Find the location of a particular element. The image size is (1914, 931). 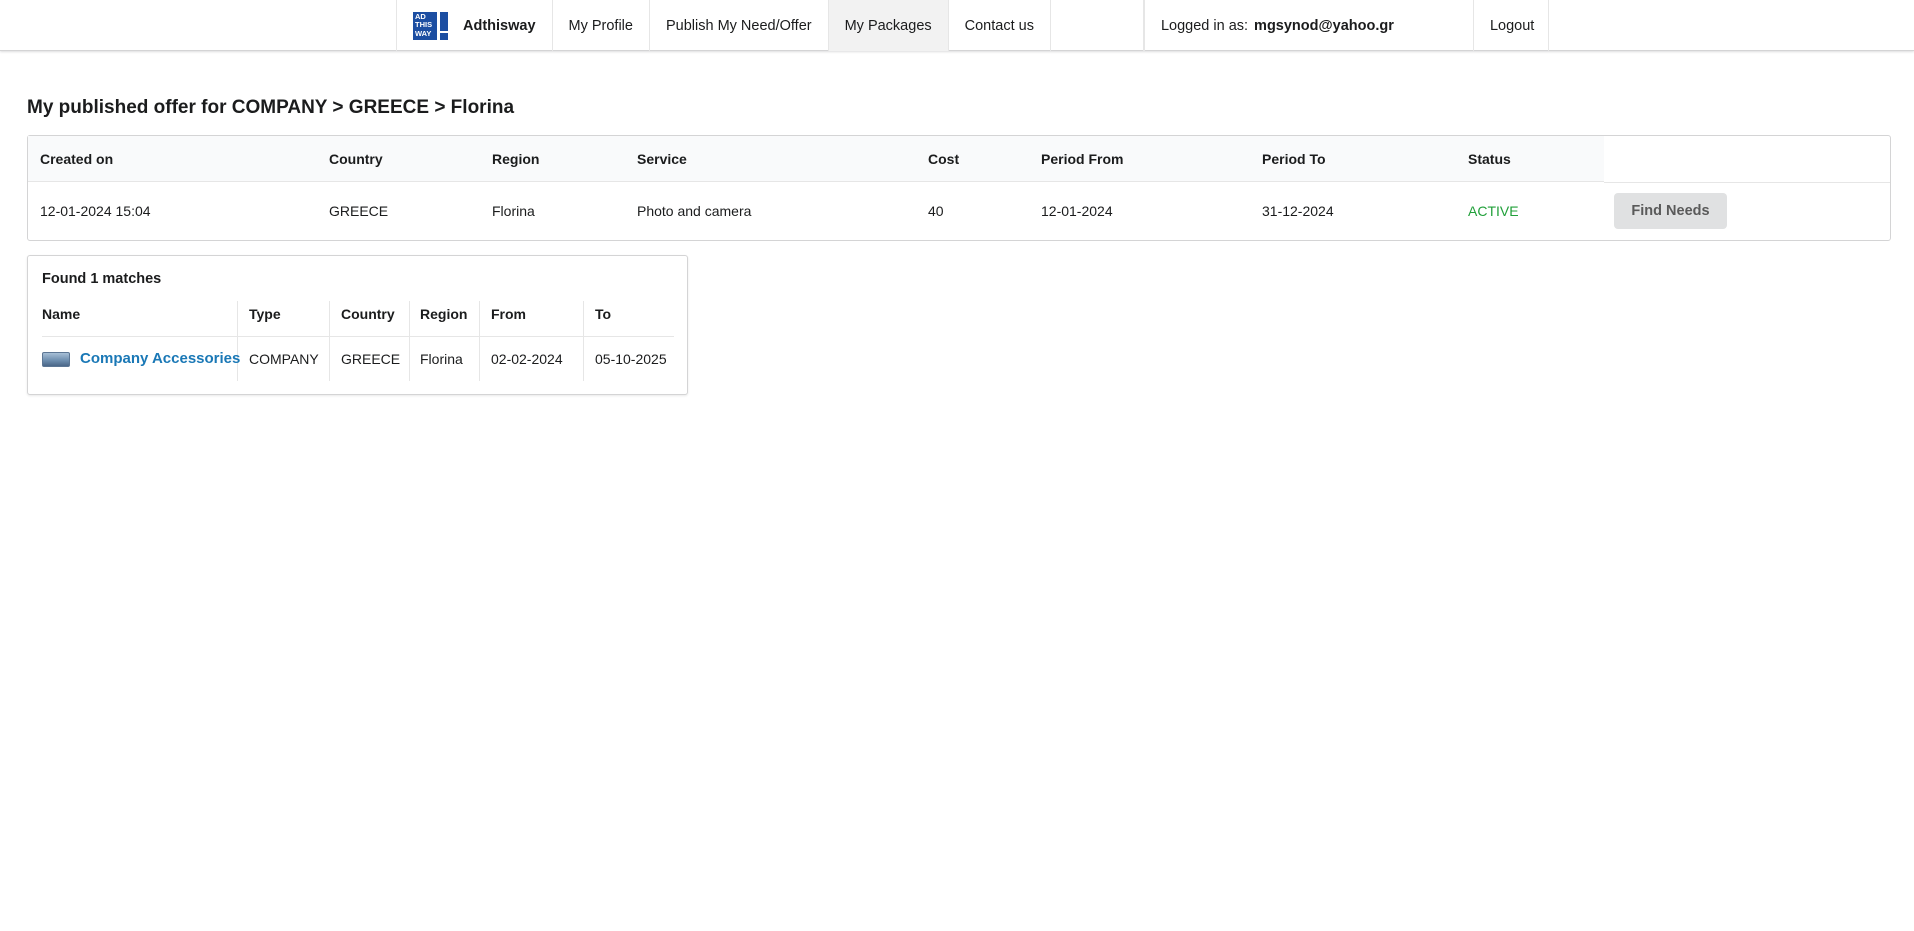

brand-name: Adthisway is located at coordinates (499, 25).